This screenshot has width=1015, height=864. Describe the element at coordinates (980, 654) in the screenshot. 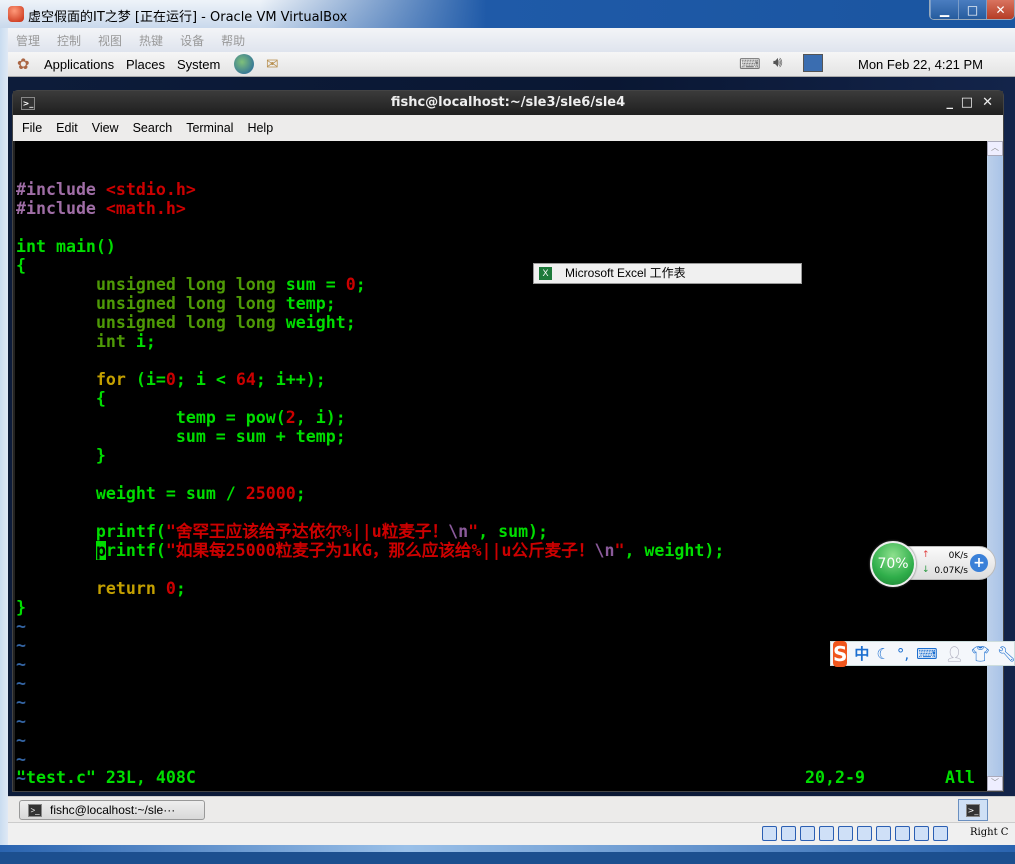

I see `skin-shirt-icon: 👕︎` at that location.